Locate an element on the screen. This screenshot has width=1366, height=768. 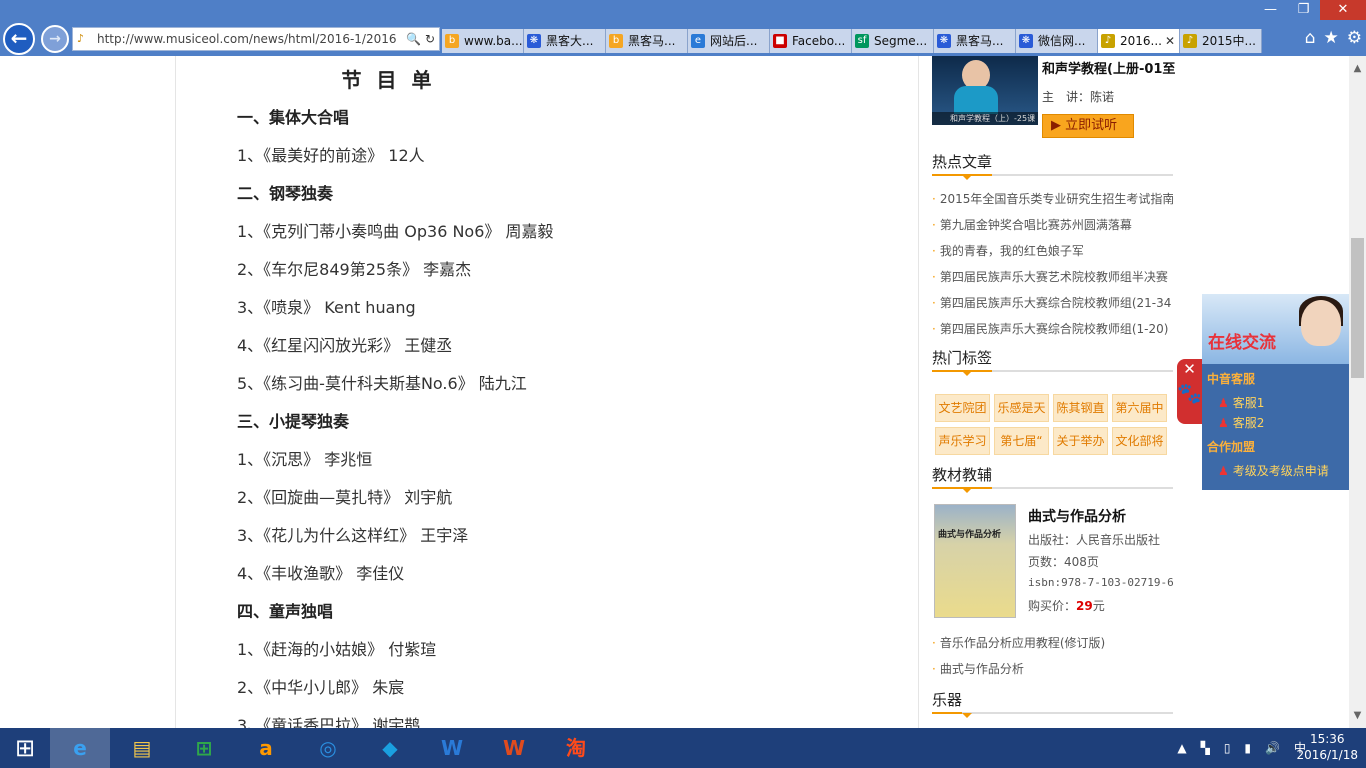
hot-tag: 声乐学习 is located at coordinates (962, 441).